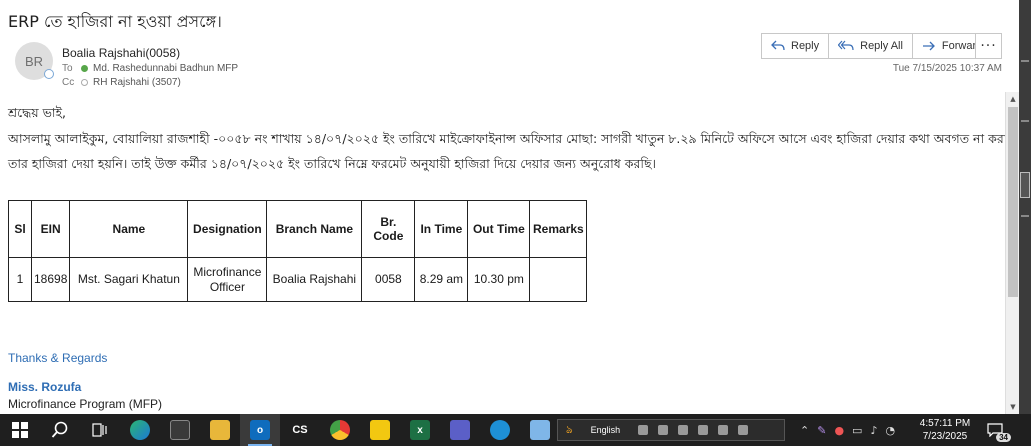 The width and height of the screenshot is (1031, 446). I want to click on column-header: EIN, so click(50, 229).